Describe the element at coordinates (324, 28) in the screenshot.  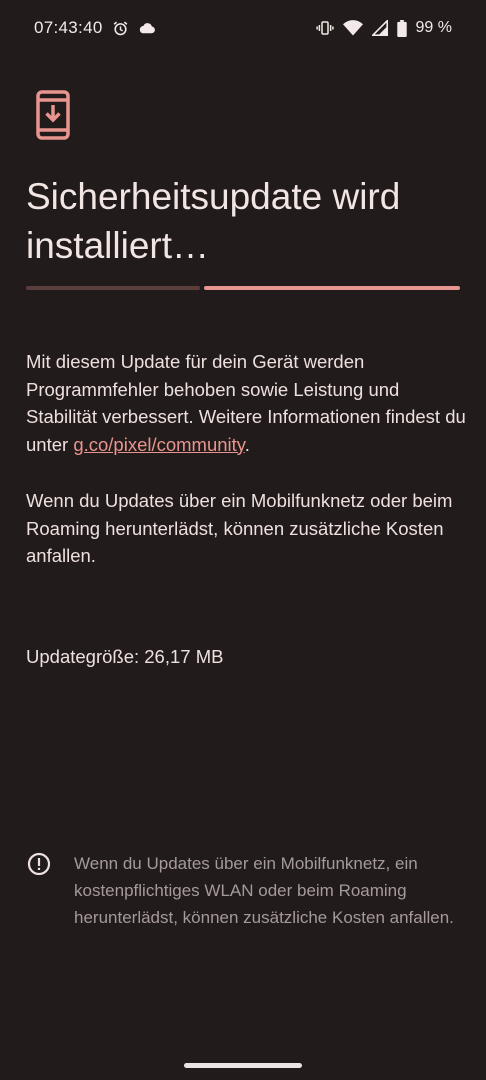
I see `vibrate-icon` at that location.